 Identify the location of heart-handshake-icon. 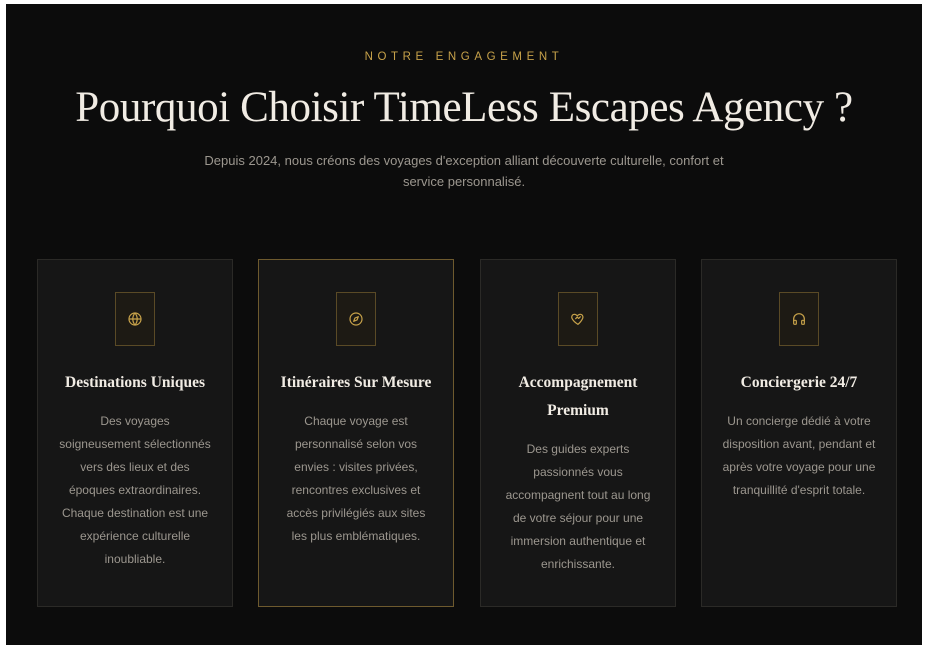
(577, 319).